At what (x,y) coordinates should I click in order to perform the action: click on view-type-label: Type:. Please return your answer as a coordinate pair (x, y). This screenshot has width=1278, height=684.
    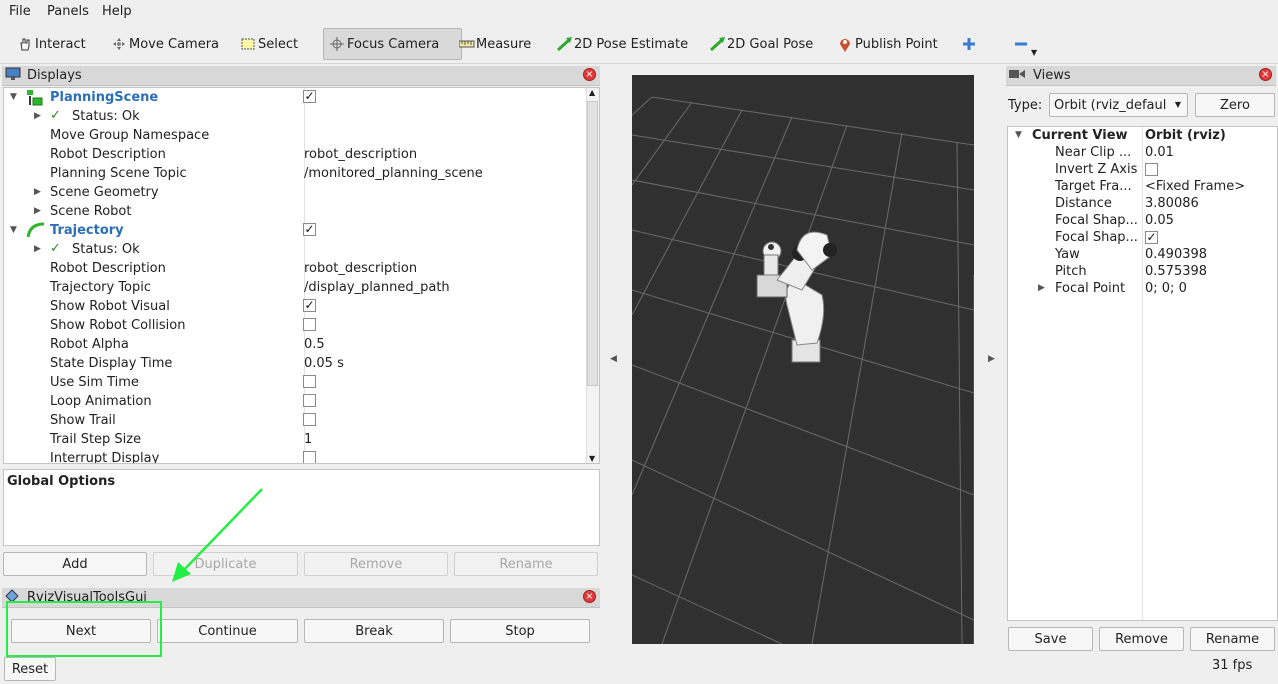
    Looking at the image, I should click on (1025, 105).